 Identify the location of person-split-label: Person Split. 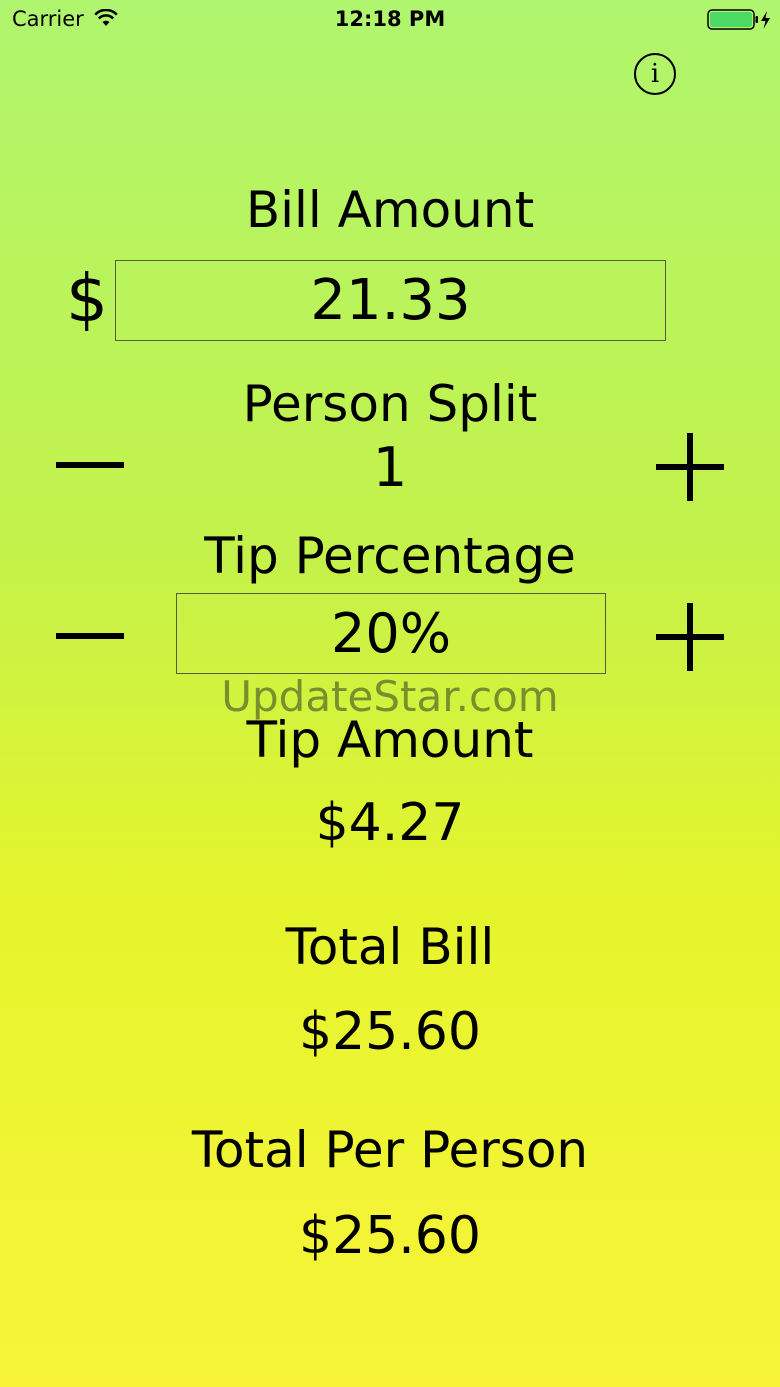
(390, 404).